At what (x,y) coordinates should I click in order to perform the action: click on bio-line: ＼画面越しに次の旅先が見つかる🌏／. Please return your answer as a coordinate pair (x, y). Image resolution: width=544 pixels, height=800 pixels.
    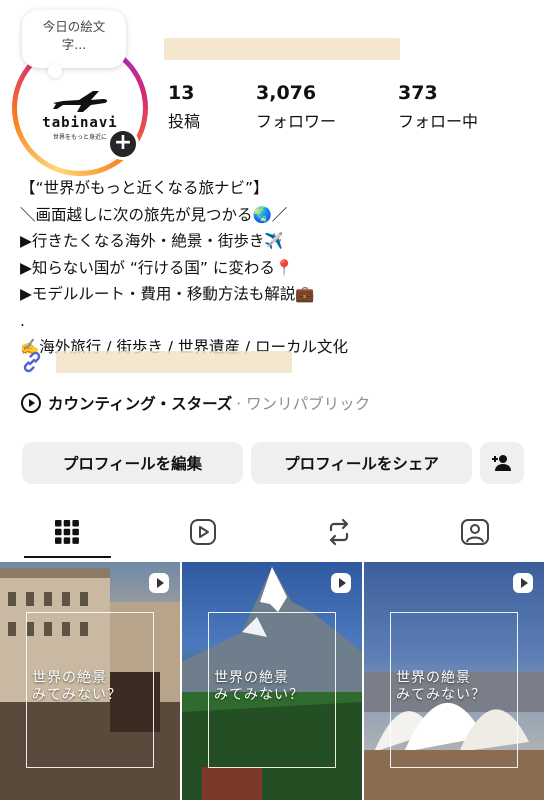
    Looking at the image, I should click on (154, 214).